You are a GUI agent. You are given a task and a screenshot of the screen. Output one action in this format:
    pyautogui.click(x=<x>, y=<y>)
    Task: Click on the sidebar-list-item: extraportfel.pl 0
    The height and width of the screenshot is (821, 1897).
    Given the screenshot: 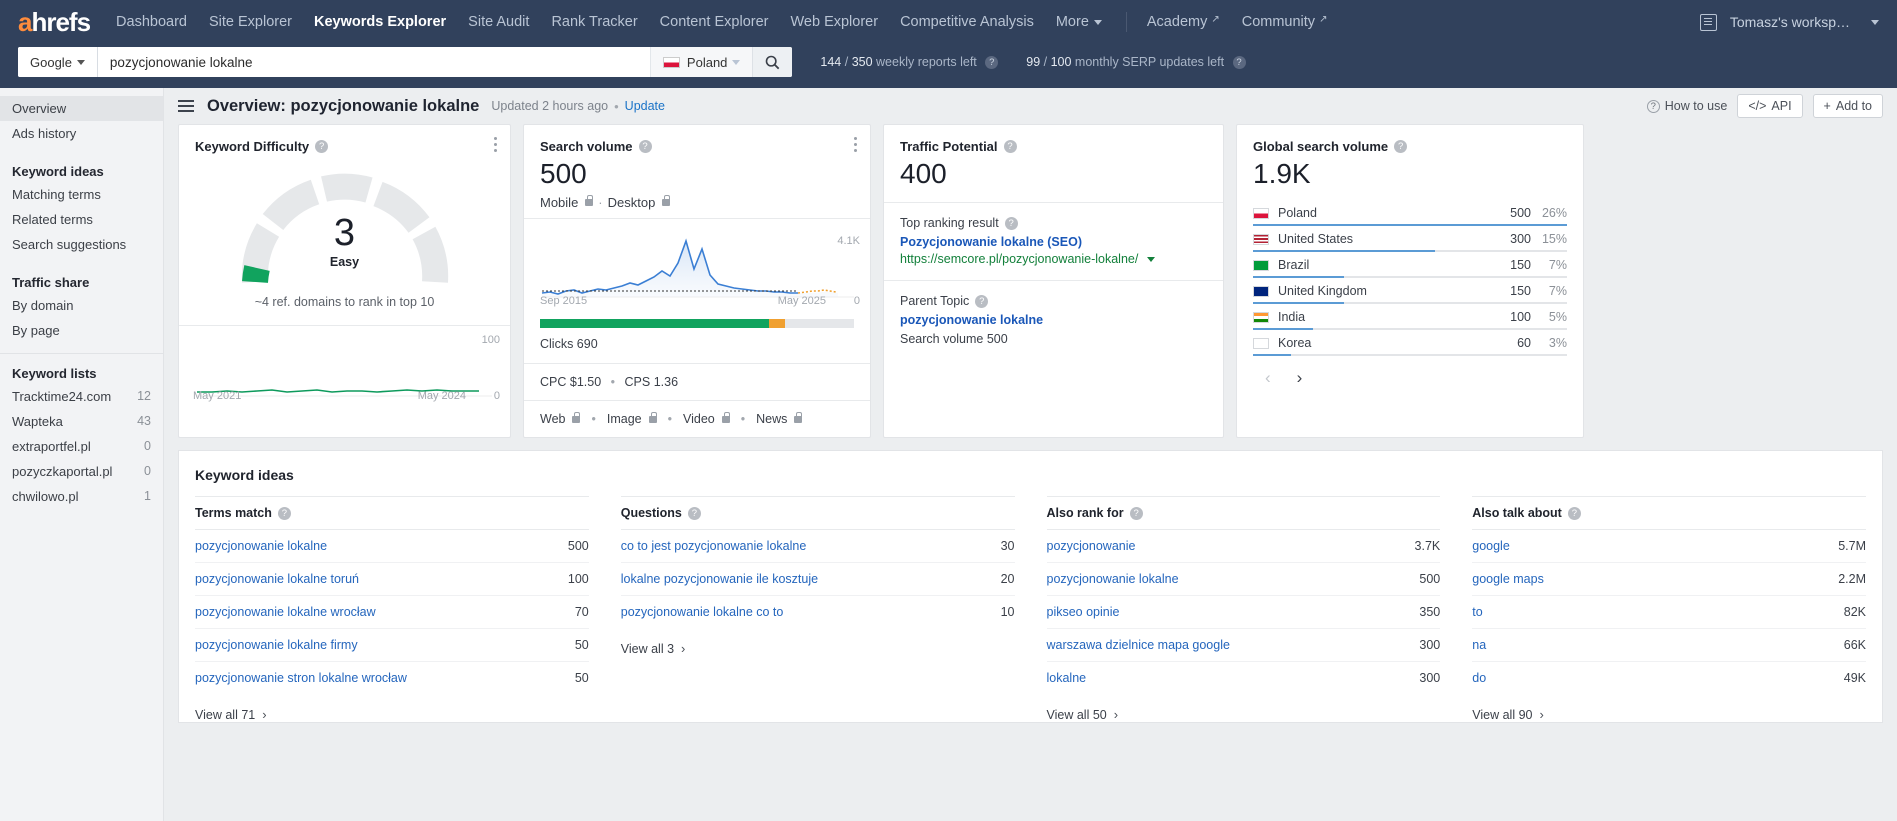 What is the action you would take?
    pyautogui.click(x=81, y=446)
    